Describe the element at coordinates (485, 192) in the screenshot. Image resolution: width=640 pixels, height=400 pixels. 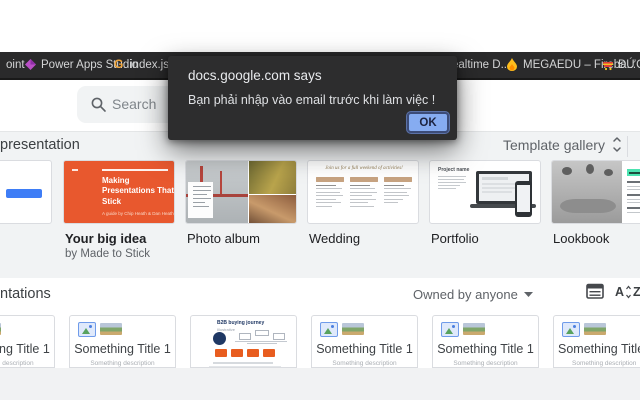
I see `template-card-portfolio: Project name` at that location.